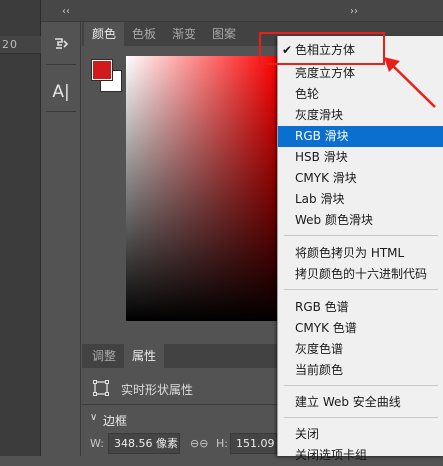 The width and height of the screenshot is (443, 466). Describe the element at coordinates (199, 443) in the screenshot. I see `link-icon: ⊖⊖` at that location.